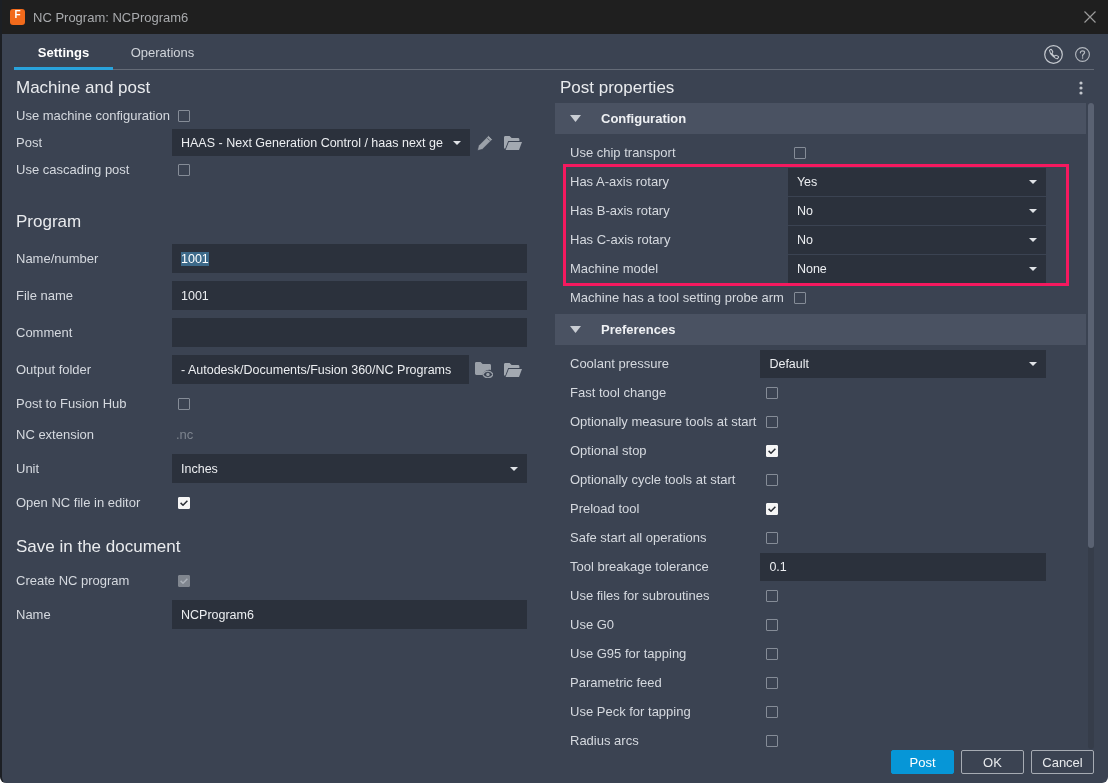 The height and width of the screenshot is (783, 1108). What do you see at coordinates (608, 450) in the screenshot?
I see `field-label: Optional stop` at bounding box center [608, 450].